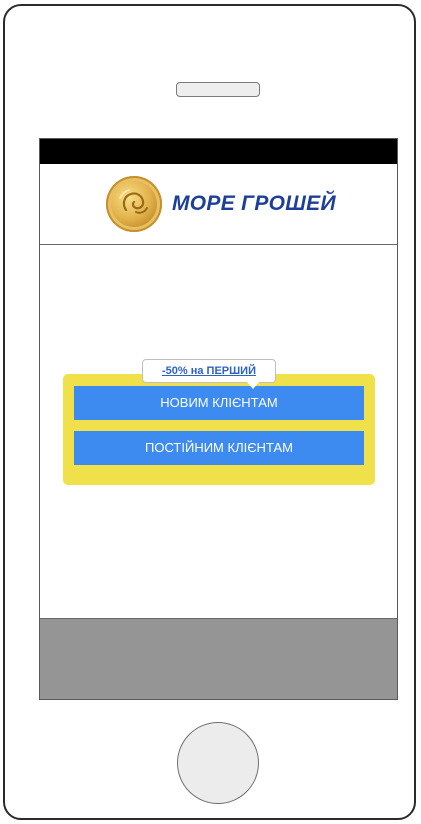 This screenshot has width=421, height=824. I want to click on promo-box: НОВИМ КЛІЄНТАМ ПОСТІЙНИМ КЛІЄНТАМ, so click(219, 429).